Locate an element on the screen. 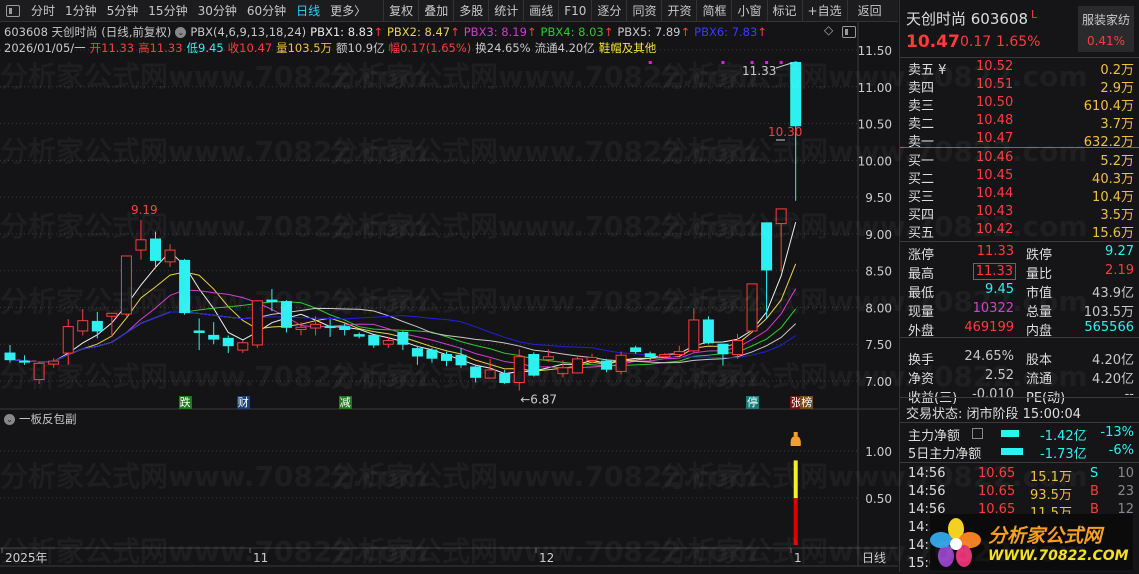  industry-label: 鞋帽及其他 is located at coordinates (628, 48).